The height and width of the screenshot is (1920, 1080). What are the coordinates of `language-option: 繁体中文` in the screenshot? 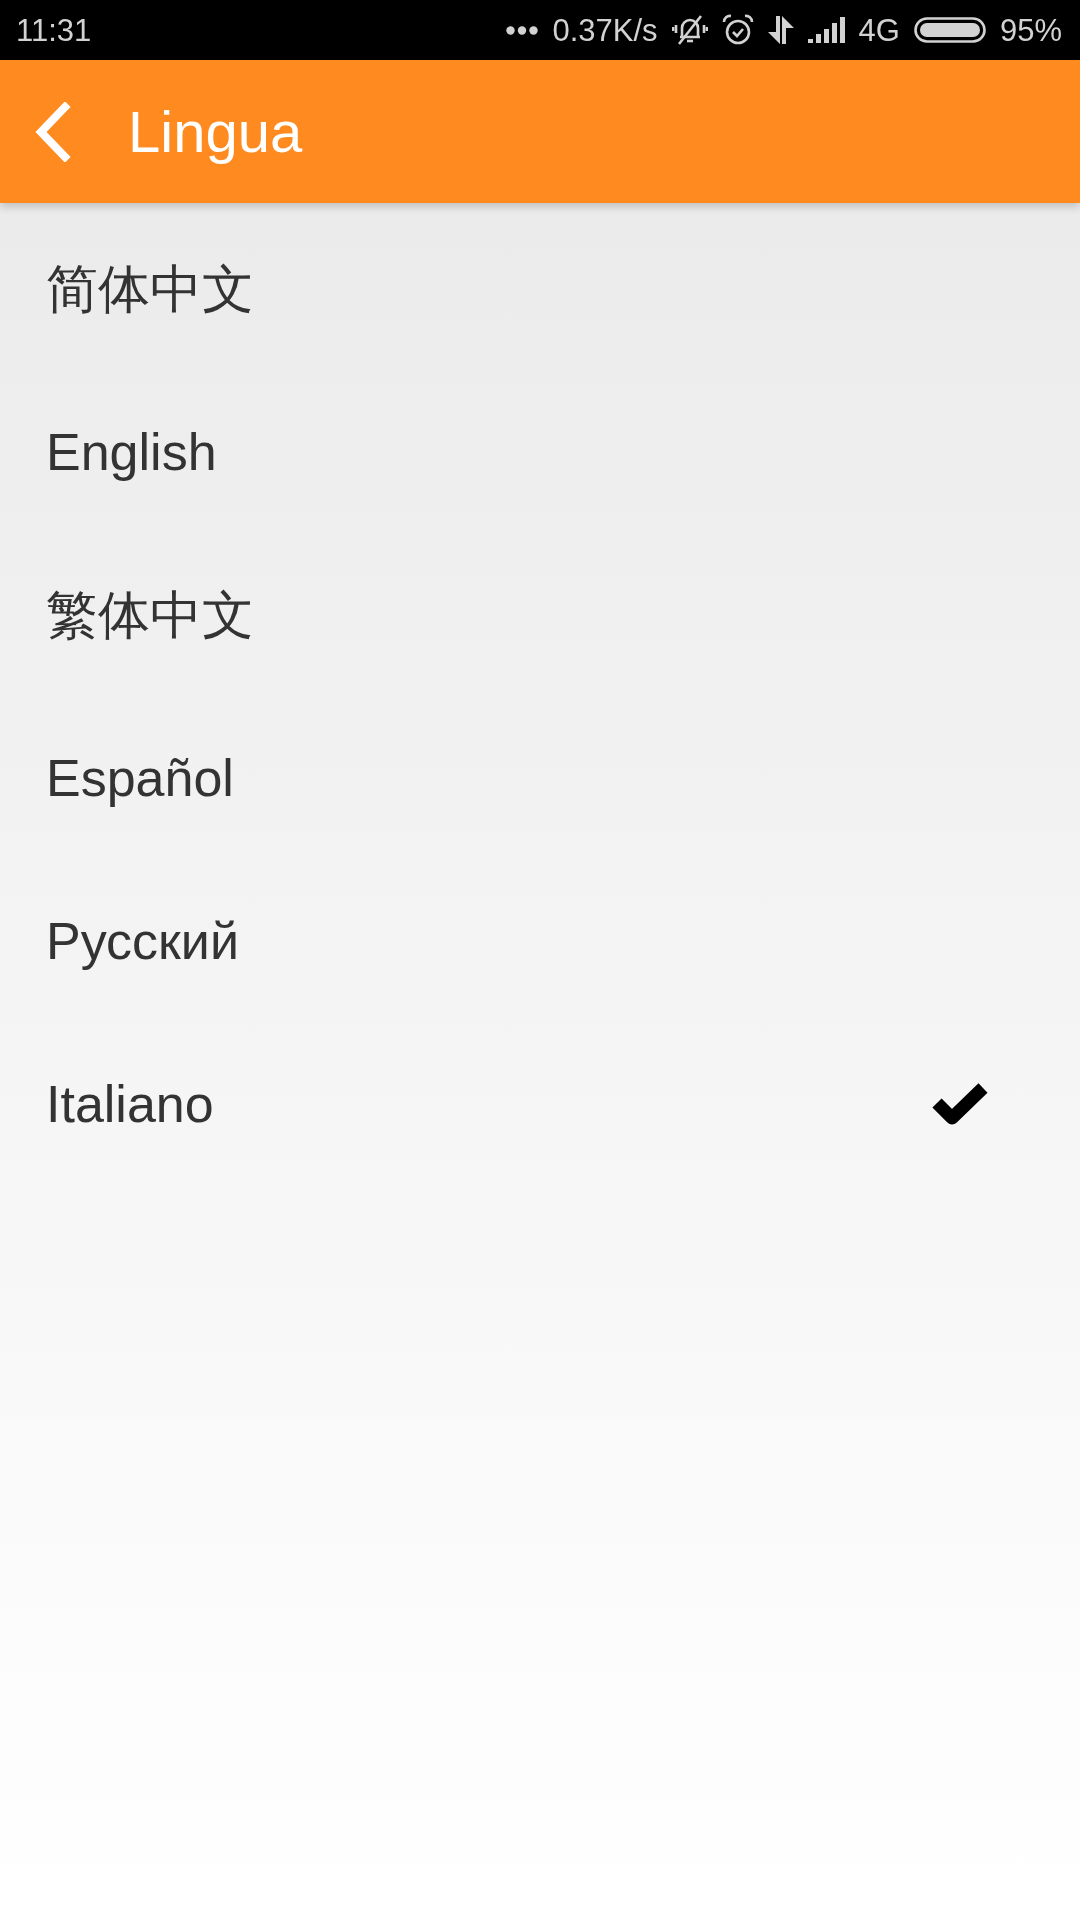 It's located at (540, 614).